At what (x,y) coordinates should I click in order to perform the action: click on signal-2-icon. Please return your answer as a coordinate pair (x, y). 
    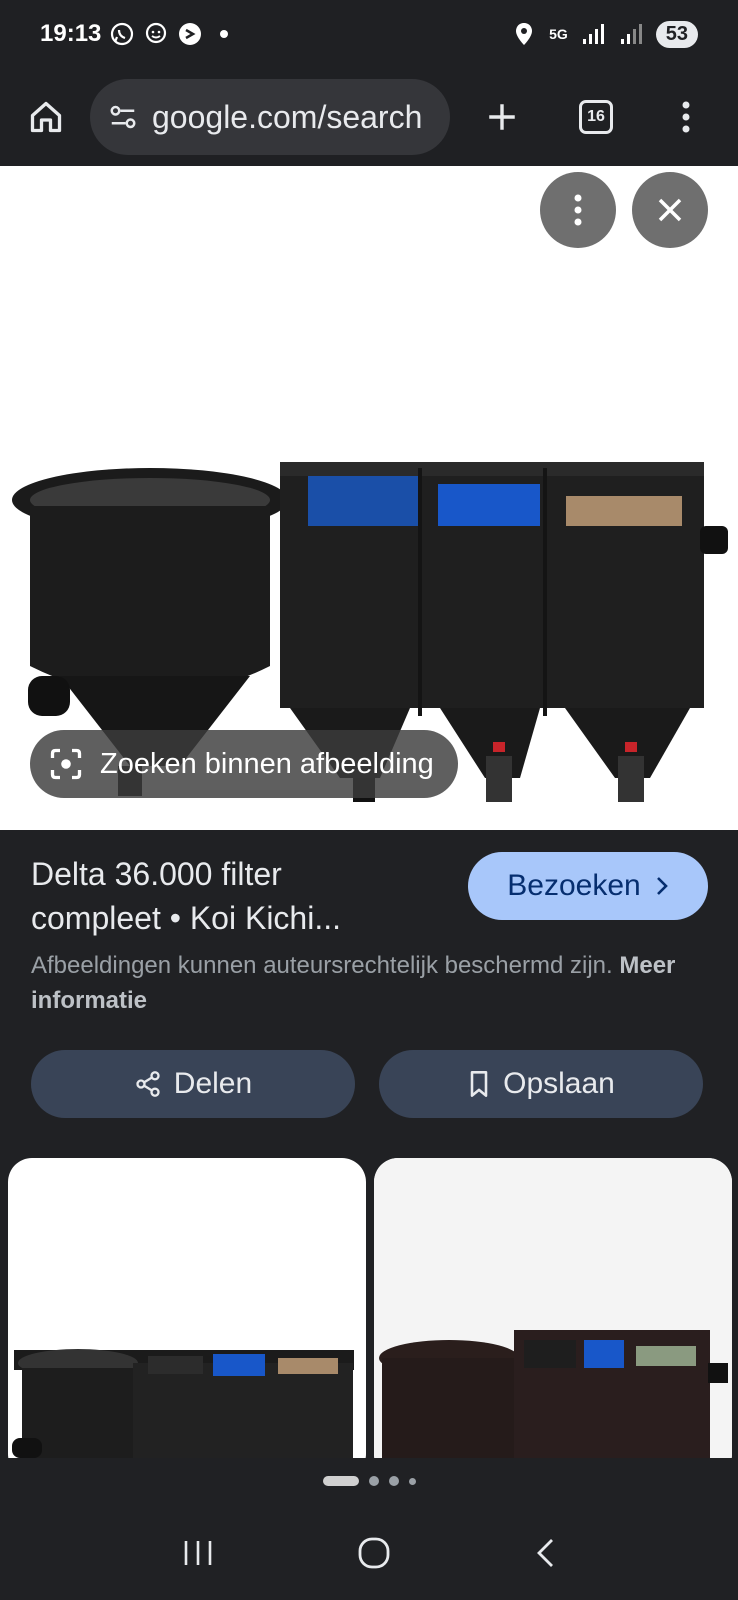
    Looking at the image, I should click on (631, 34).